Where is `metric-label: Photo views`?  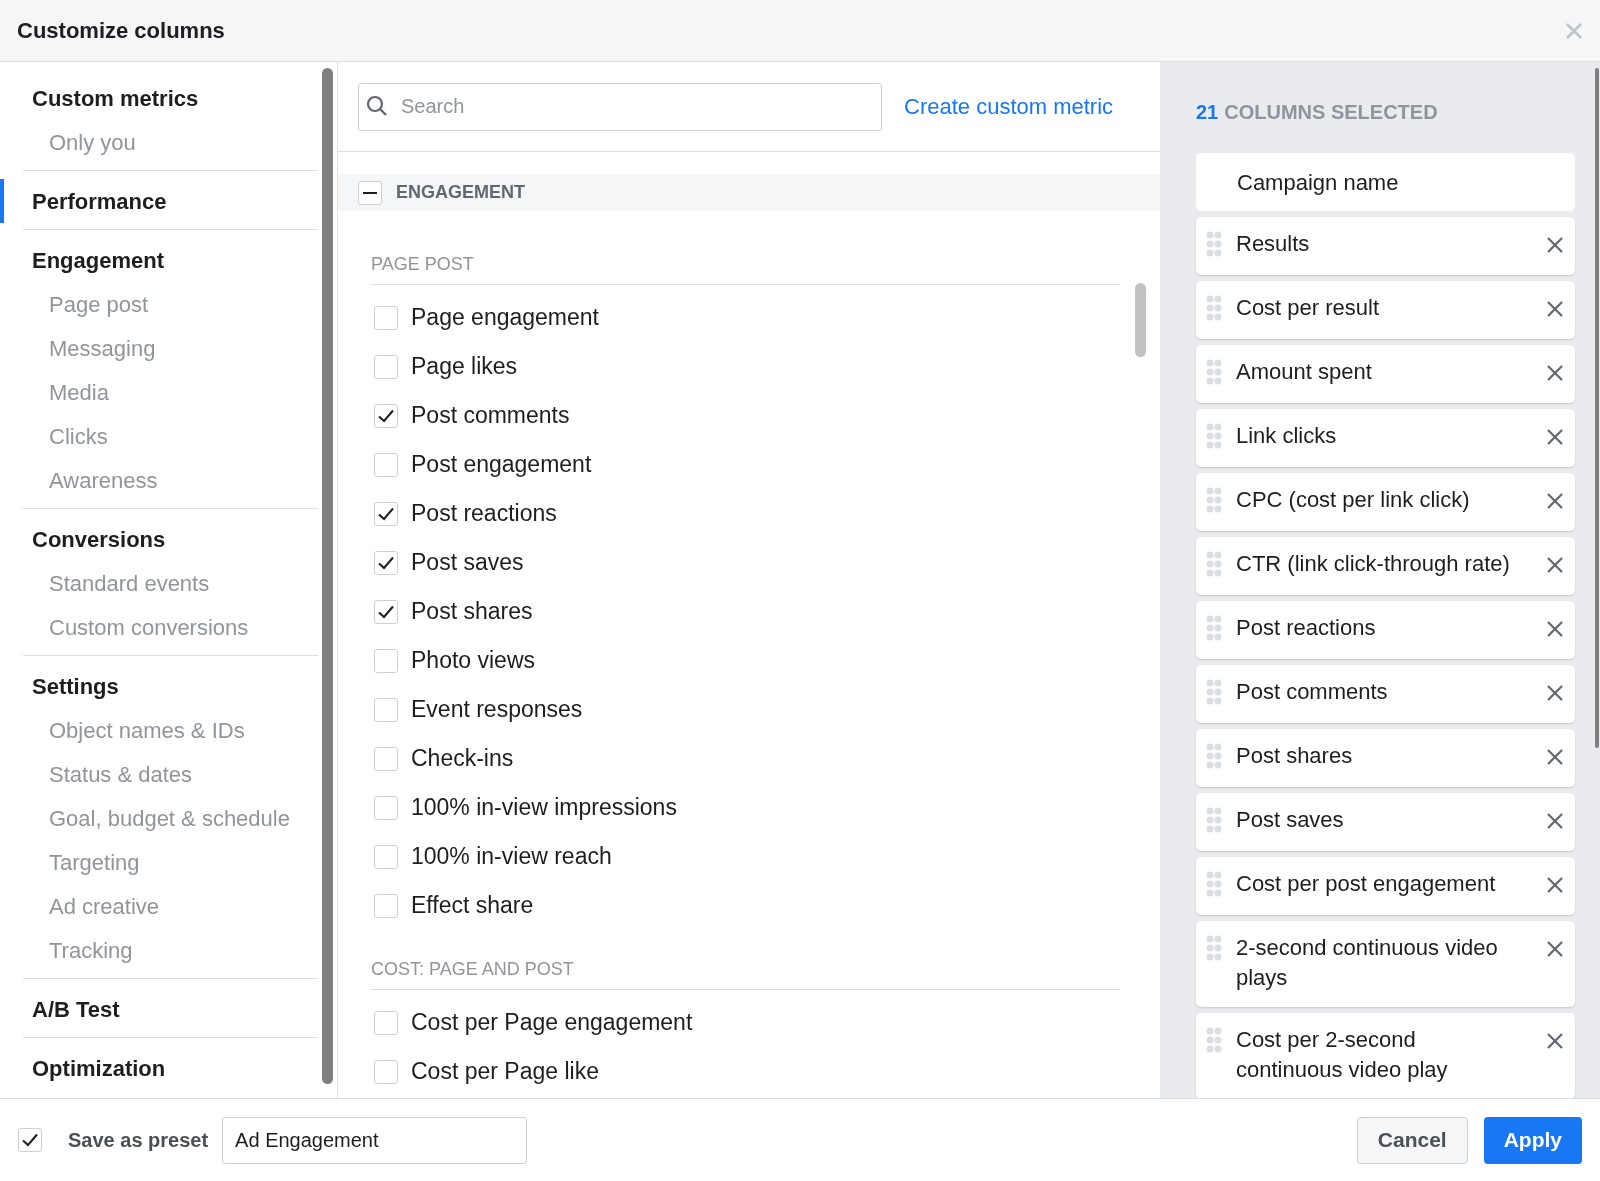
metric-label: Photo views is located at coordinates (473, 661).